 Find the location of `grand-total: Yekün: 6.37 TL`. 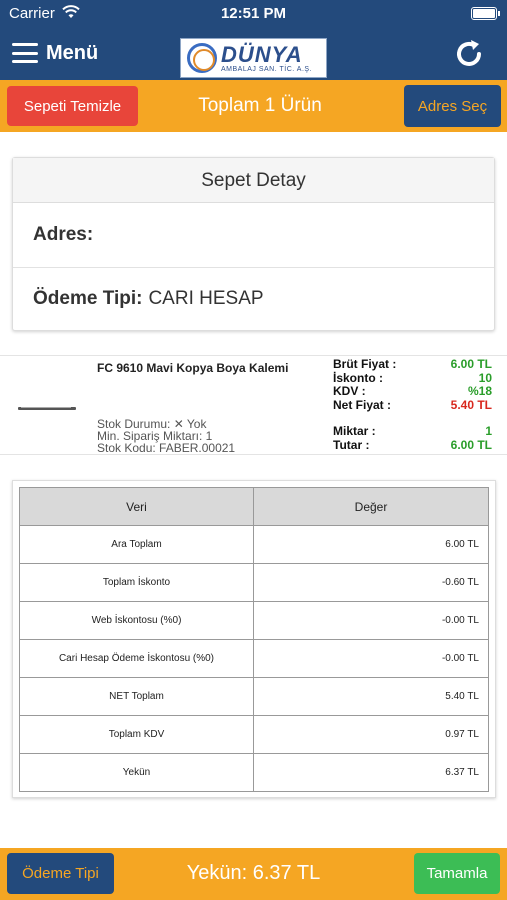

grand-total: Yekün: 6.37 TL is located at coordinates (253, 873).